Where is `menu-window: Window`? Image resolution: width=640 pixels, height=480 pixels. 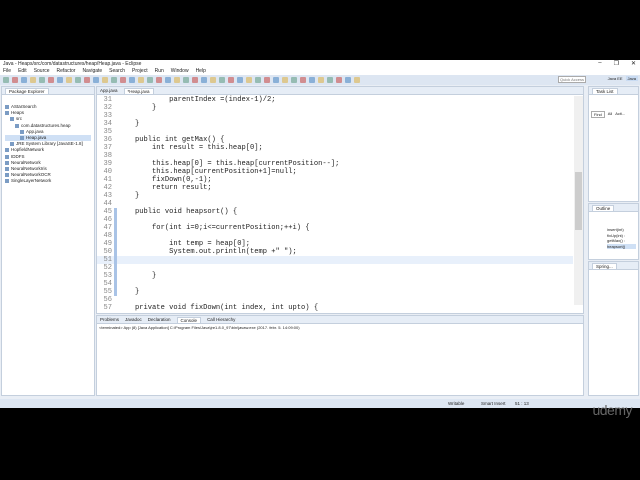
menu-window: Window is located at coordinates (180, 71).